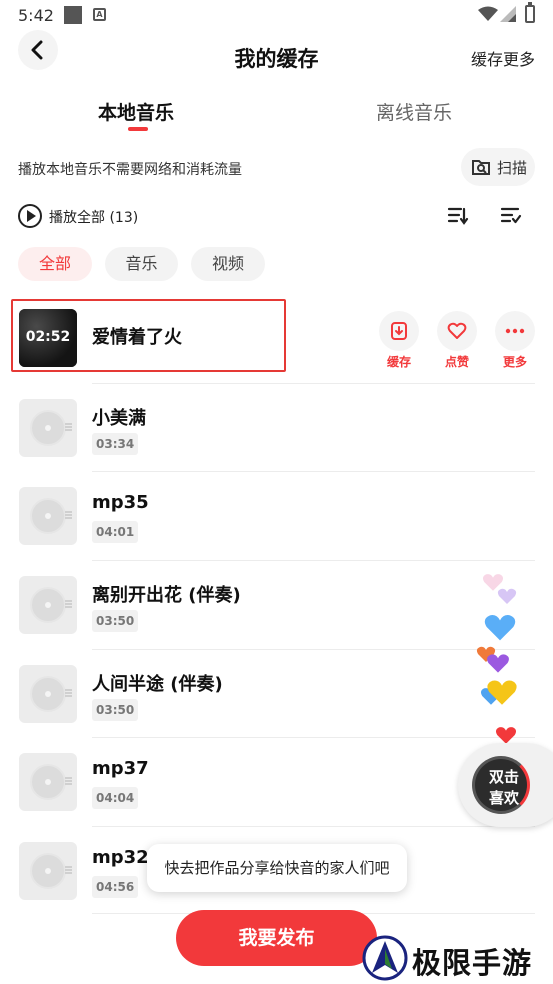 Image resolution: width=553 pixels, height=984 pixels. What do you see at coordinates (503, 787) in the screenshot?
I see `double-tap-like-label: 双击 喜欢` at bounding box center [503, 787].